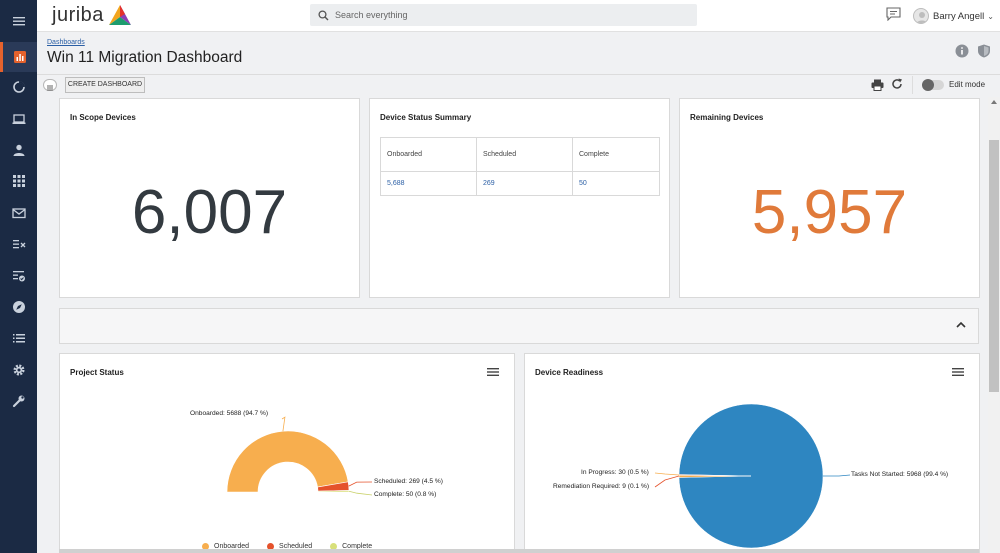 The image size is (1000, 553). I want to click on tools-icon, so click(18, 401).